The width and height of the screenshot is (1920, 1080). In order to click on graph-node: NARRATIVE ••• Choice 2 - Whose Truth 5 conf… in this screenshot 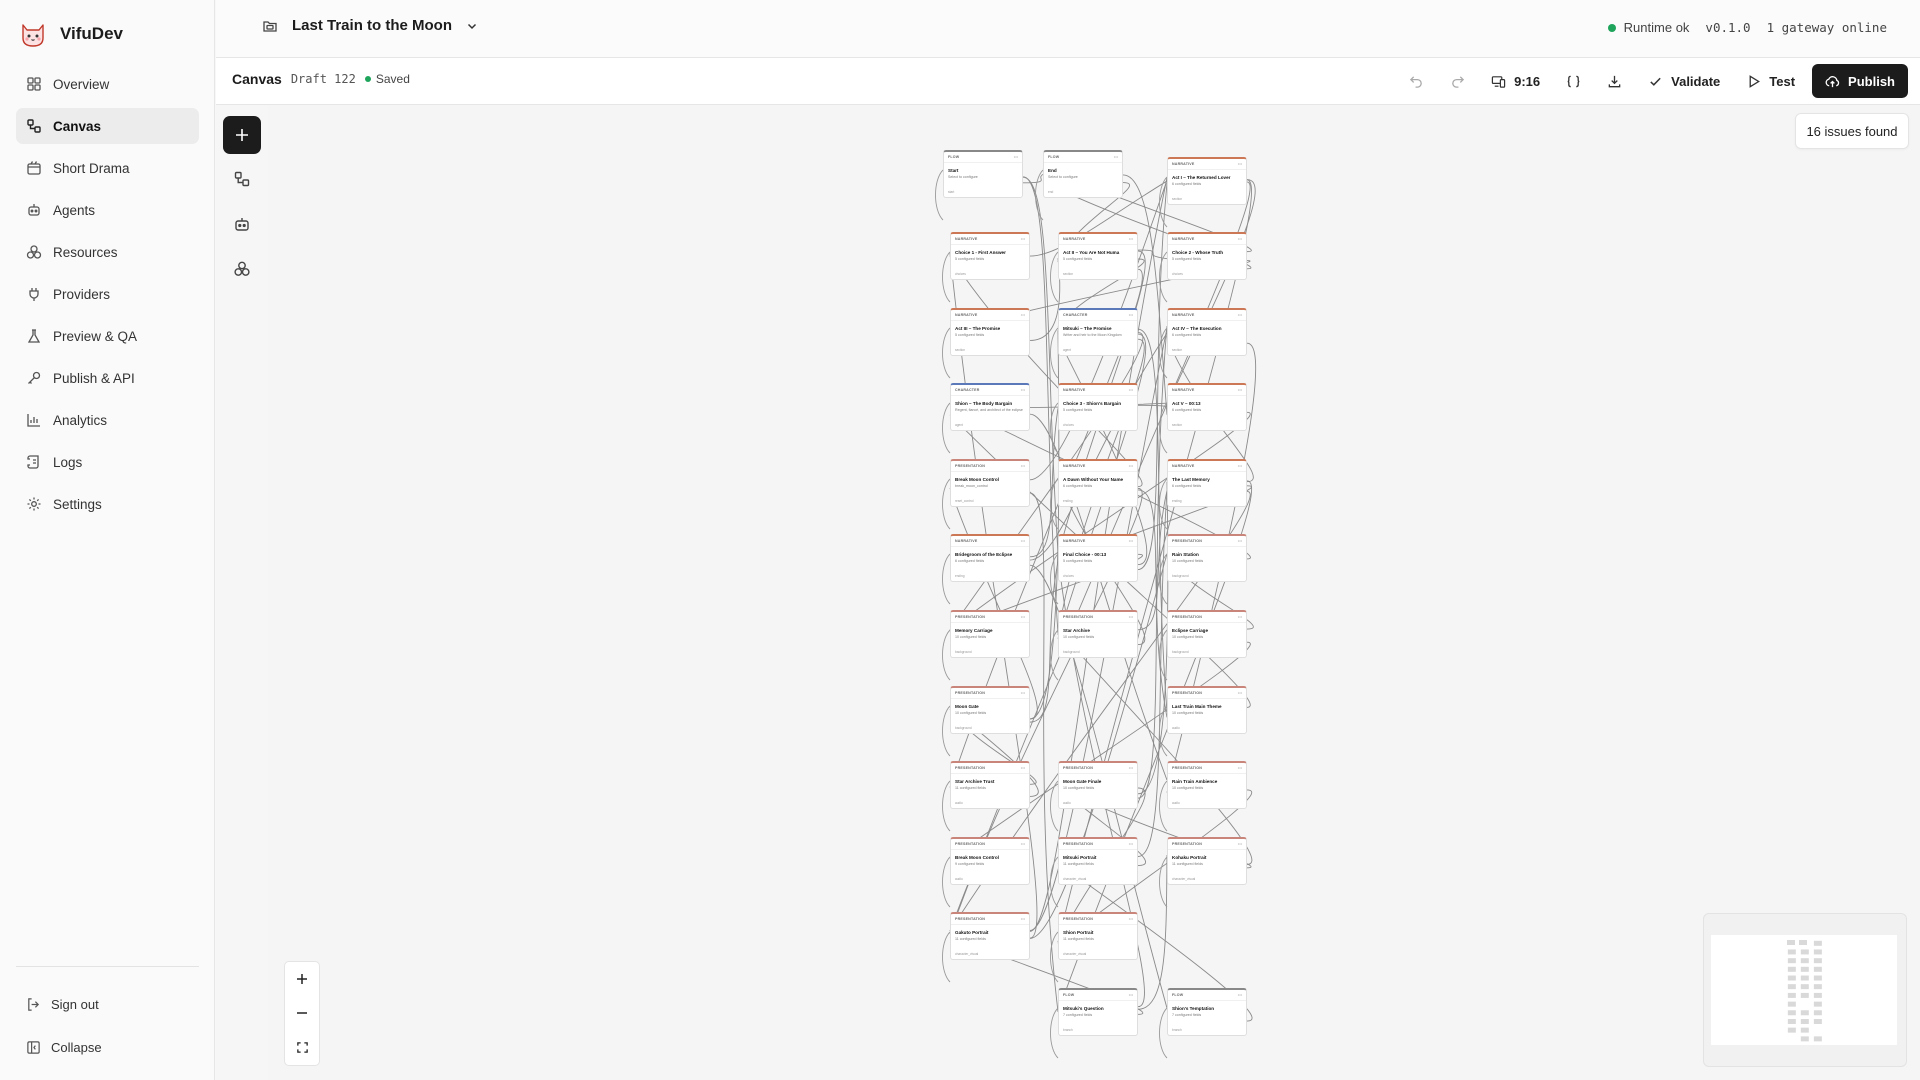, I will do `click(1207, 256)`.